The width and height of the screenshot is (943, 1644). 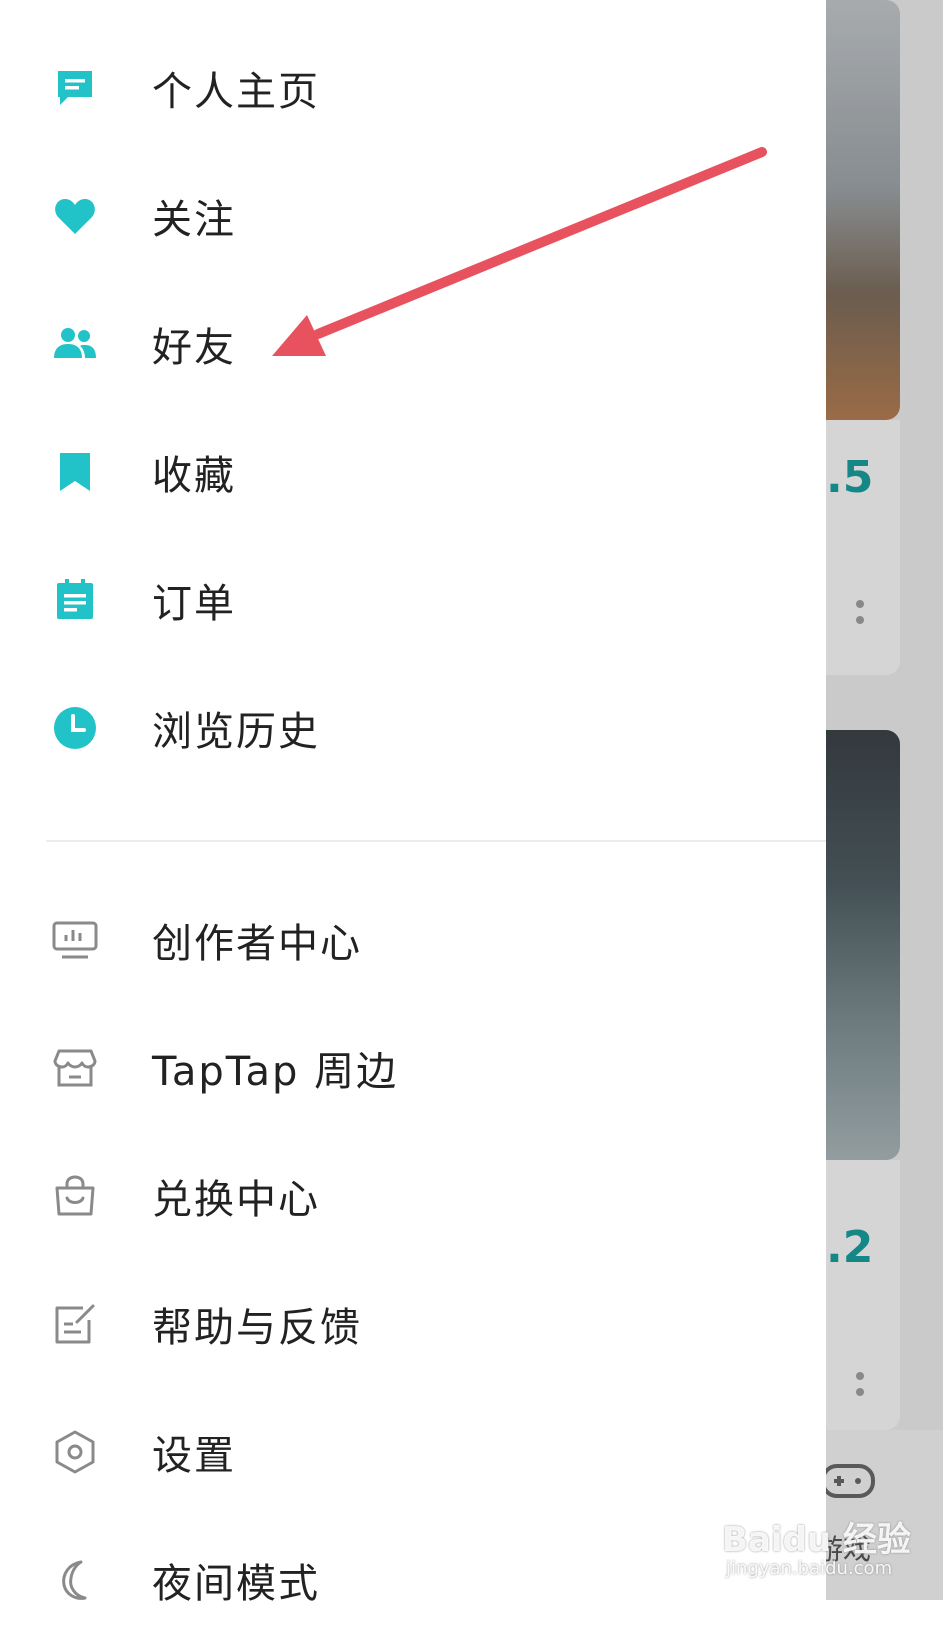 What do you see at coordinates (194, 220) in the screenshot?
I see `menu-item-label: 关注` at bounding box center [194, 220].